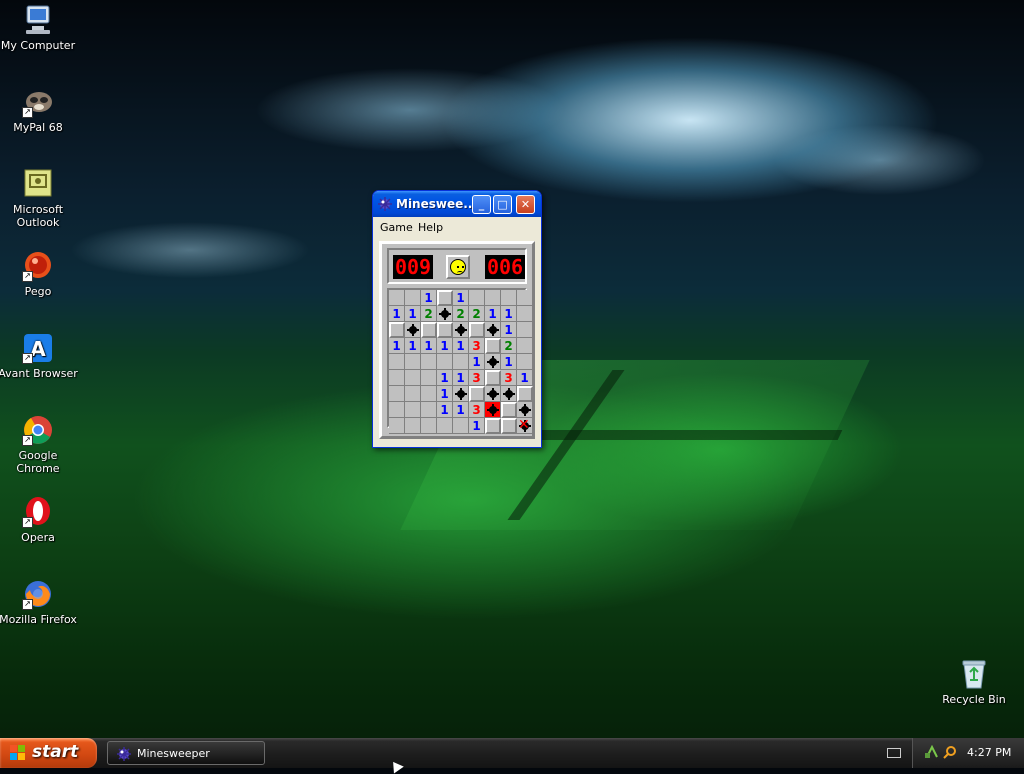 The width and height of the screenshot is (1024, 774). I want to click on network-icon, so click(932, 751).